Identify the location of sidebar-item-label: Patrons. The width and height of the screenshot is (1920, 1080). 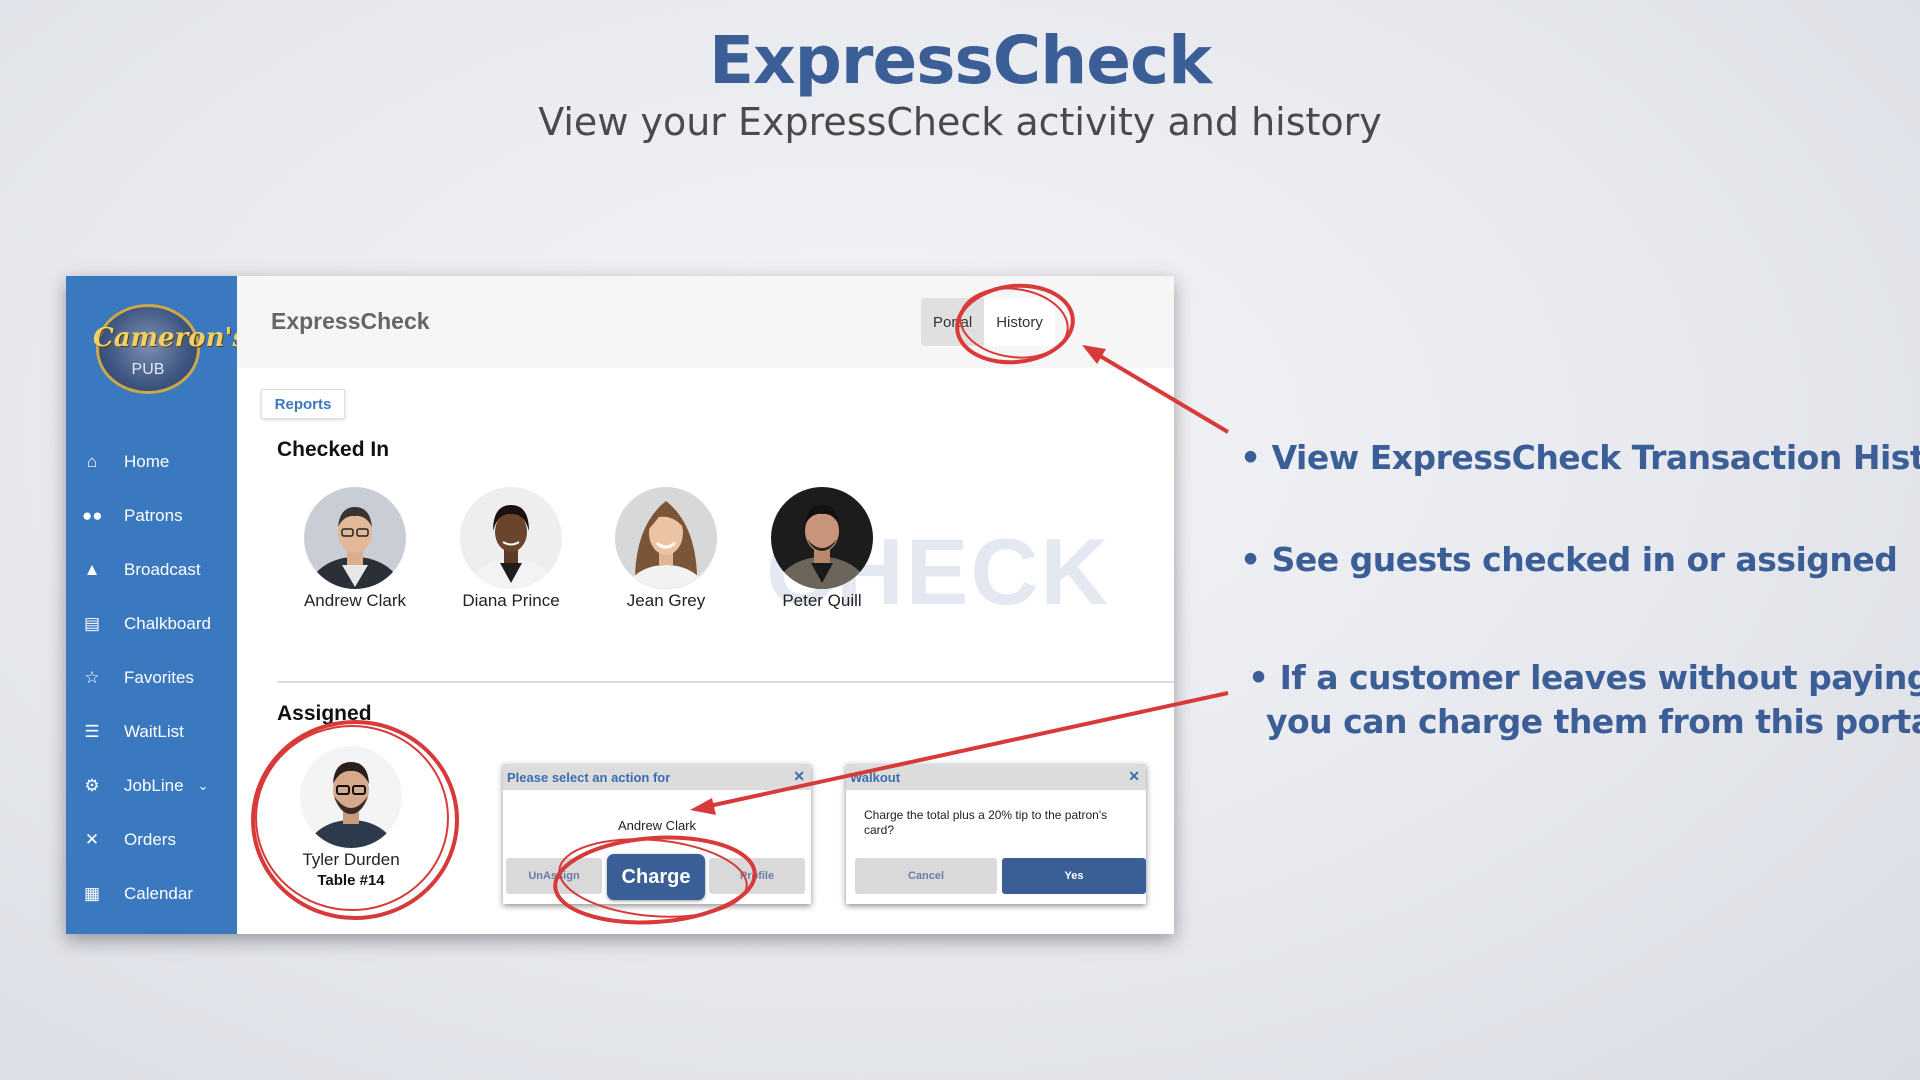
(153, 515).